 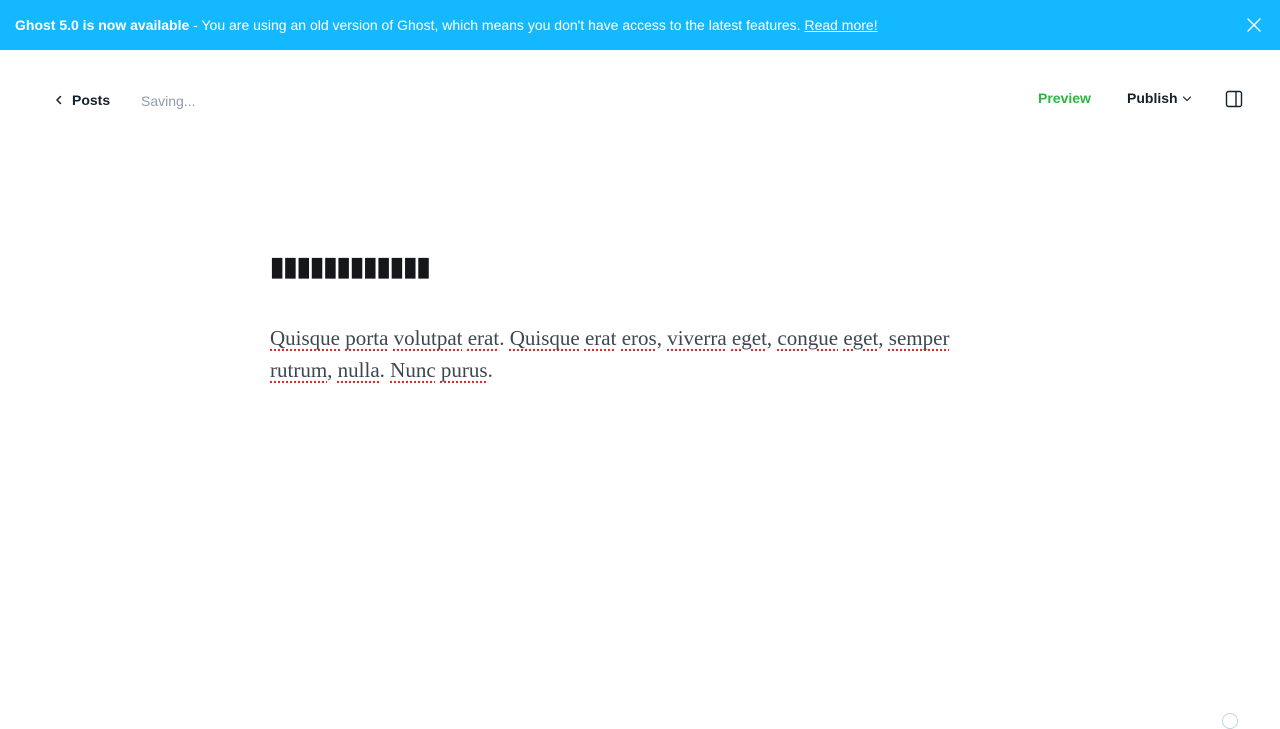 What do you see at coordinates (840, 25) in the screenshot?
I see `banner-read-more-link: Read more!` at bounding box center [840, 25].